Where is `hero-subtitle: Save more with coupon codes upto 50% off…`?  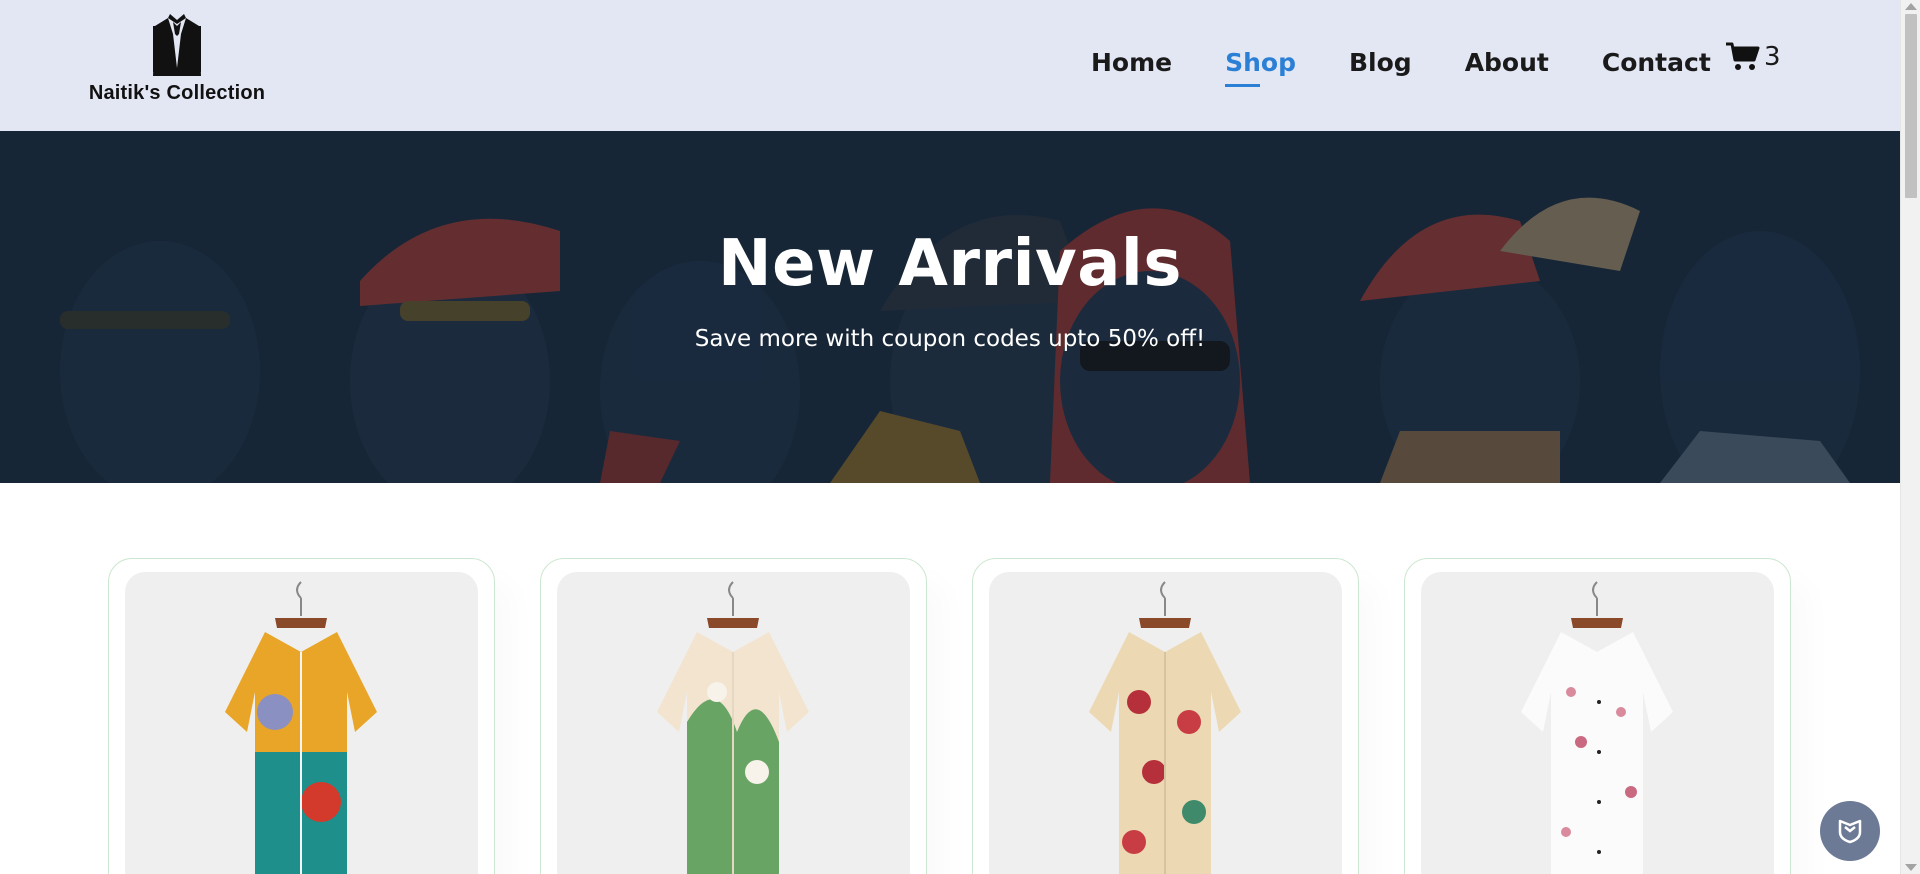
hero-subtitle: Save more with coupon codes upto 50% off… is located at coordinates (950, 339).